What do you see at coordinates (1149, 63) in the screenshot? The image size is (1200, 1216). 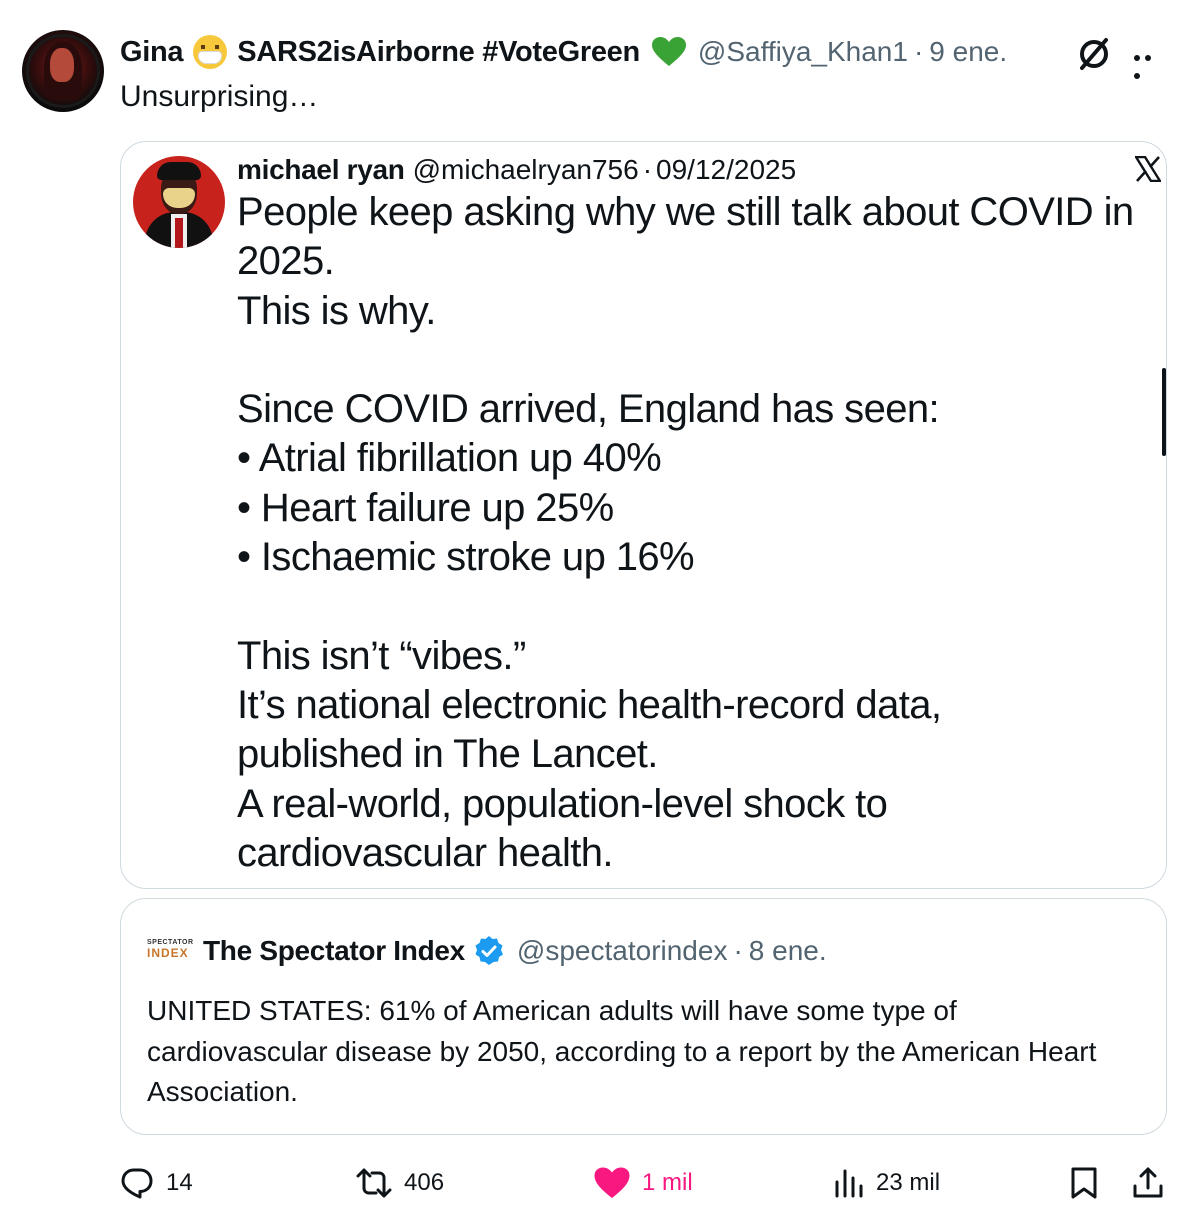 I see `more-options-icon` at bounding box center [1149, 63].